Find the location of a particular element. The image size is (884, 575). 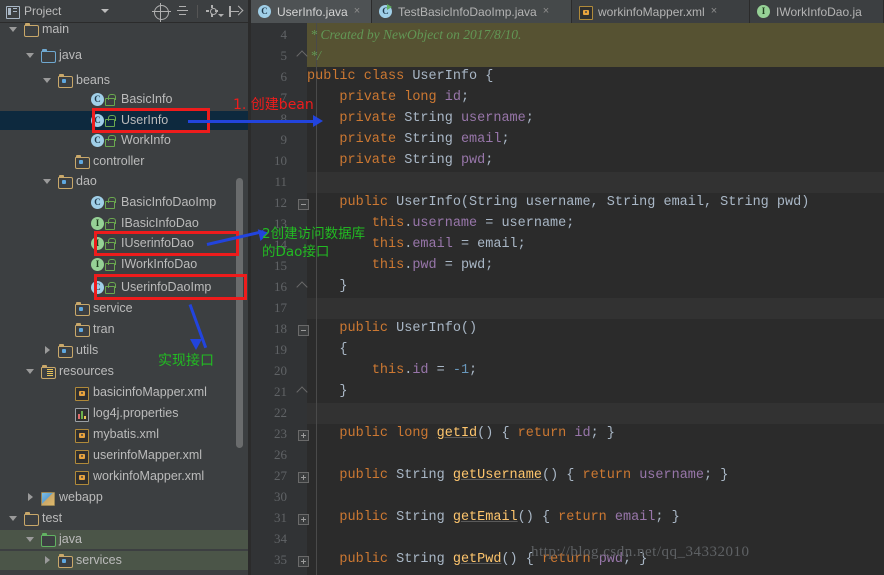

highlight-box-userinfodaoimp is located at coordinates (170, 287).